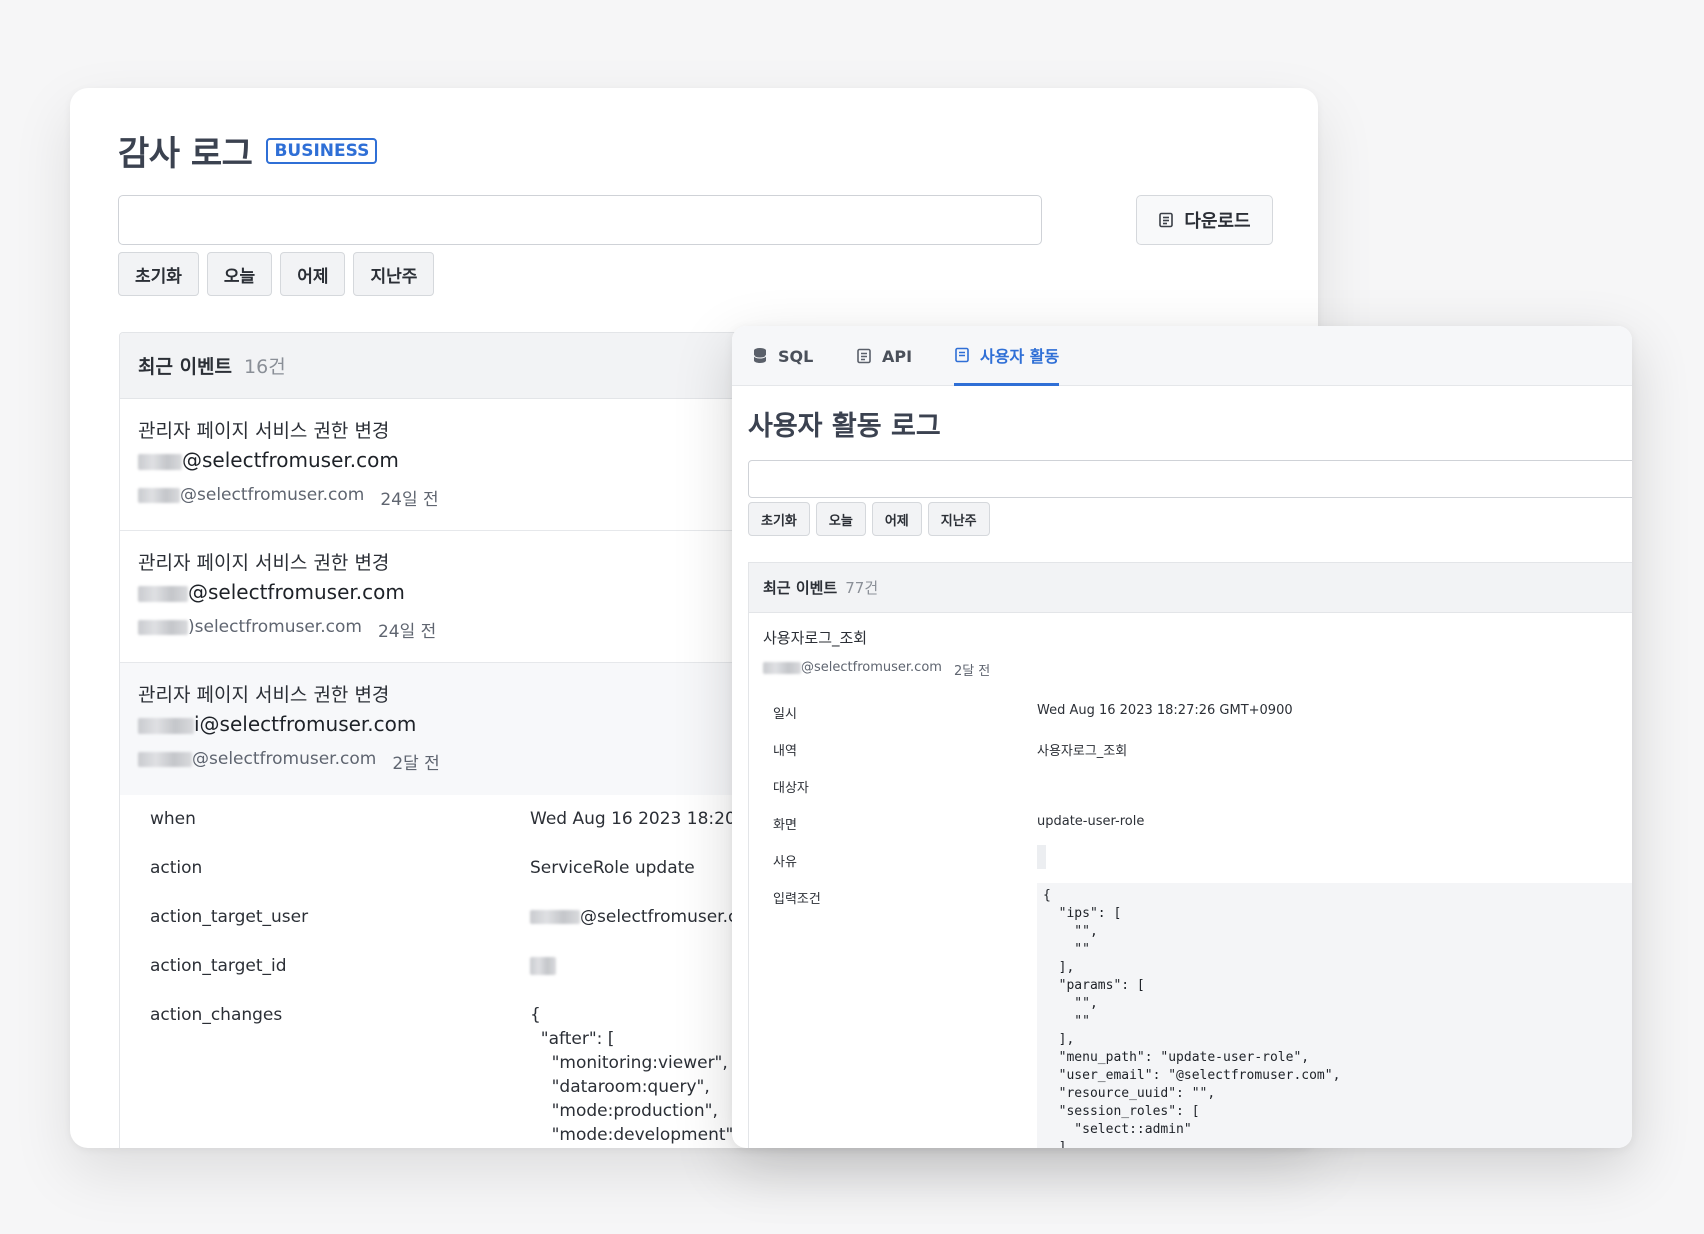  I want to click on database-icon, so click(760, 356).